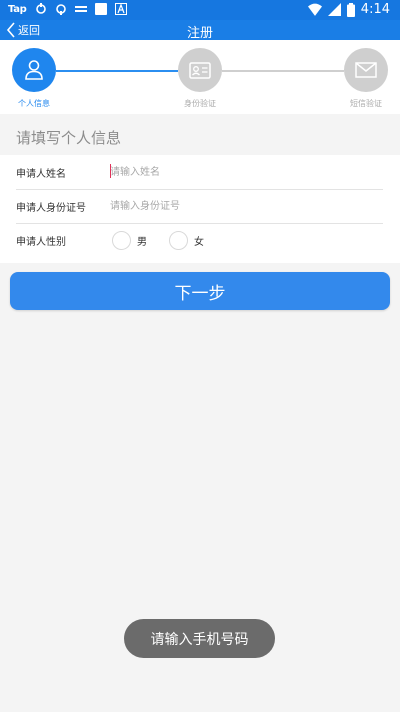 The width and height of the screenshot is (400, 712). I want to click on page-title: 注册, so click(199, 33).